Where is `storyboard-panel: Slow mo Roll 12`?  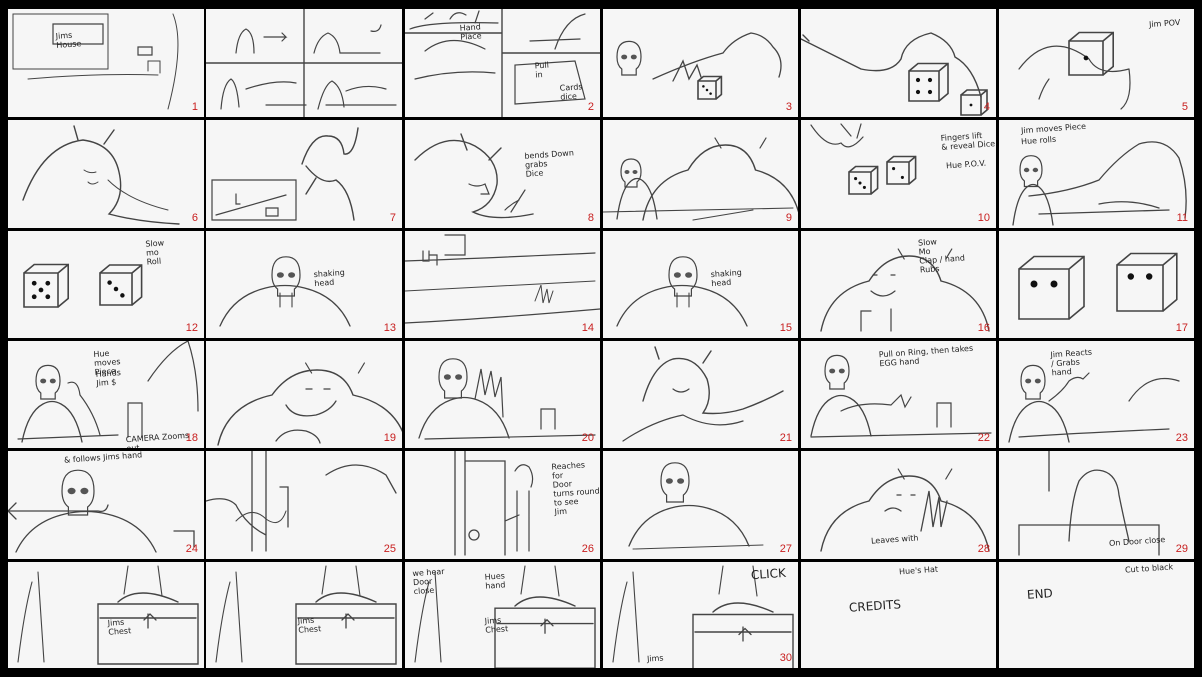
storyboard-panel: Slow mo Roll 12 is located at coordinates (106, 284).